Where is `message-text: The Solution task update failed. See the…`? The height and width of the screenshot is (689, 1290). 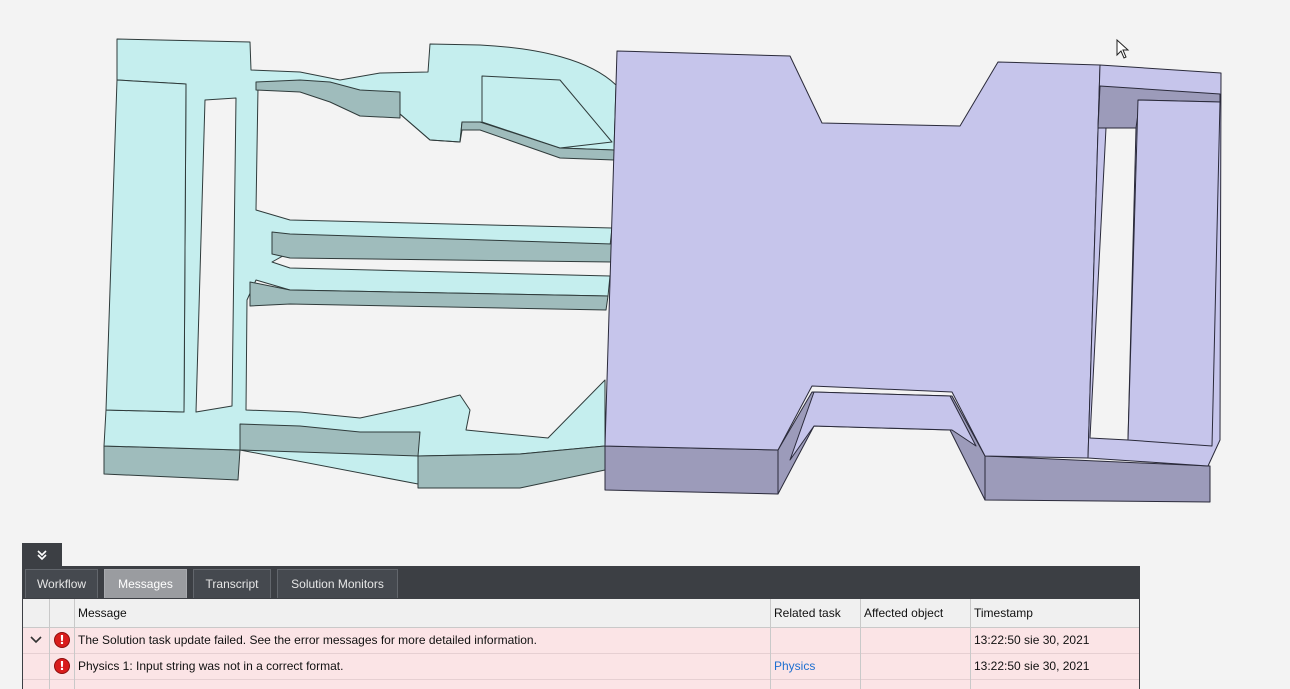 message-text: The Solution task update failed. See the… is located at coordinates (307, 640).